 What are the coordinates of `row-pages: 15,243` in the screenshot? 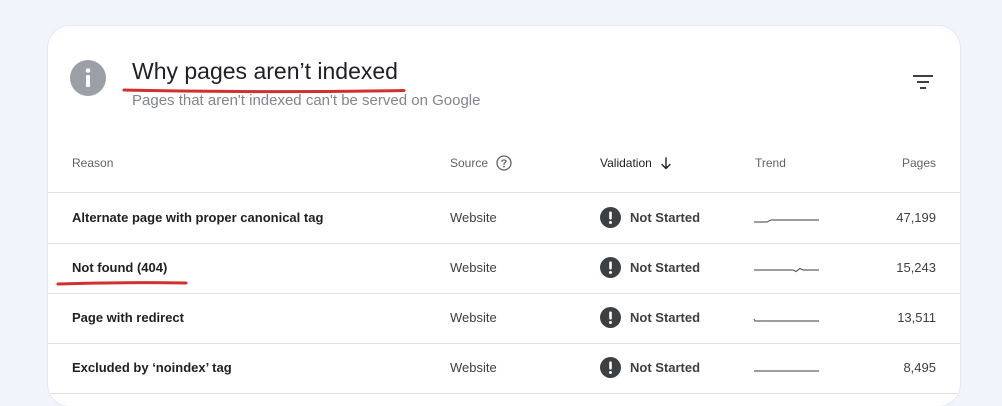 It's located at (916, 267).